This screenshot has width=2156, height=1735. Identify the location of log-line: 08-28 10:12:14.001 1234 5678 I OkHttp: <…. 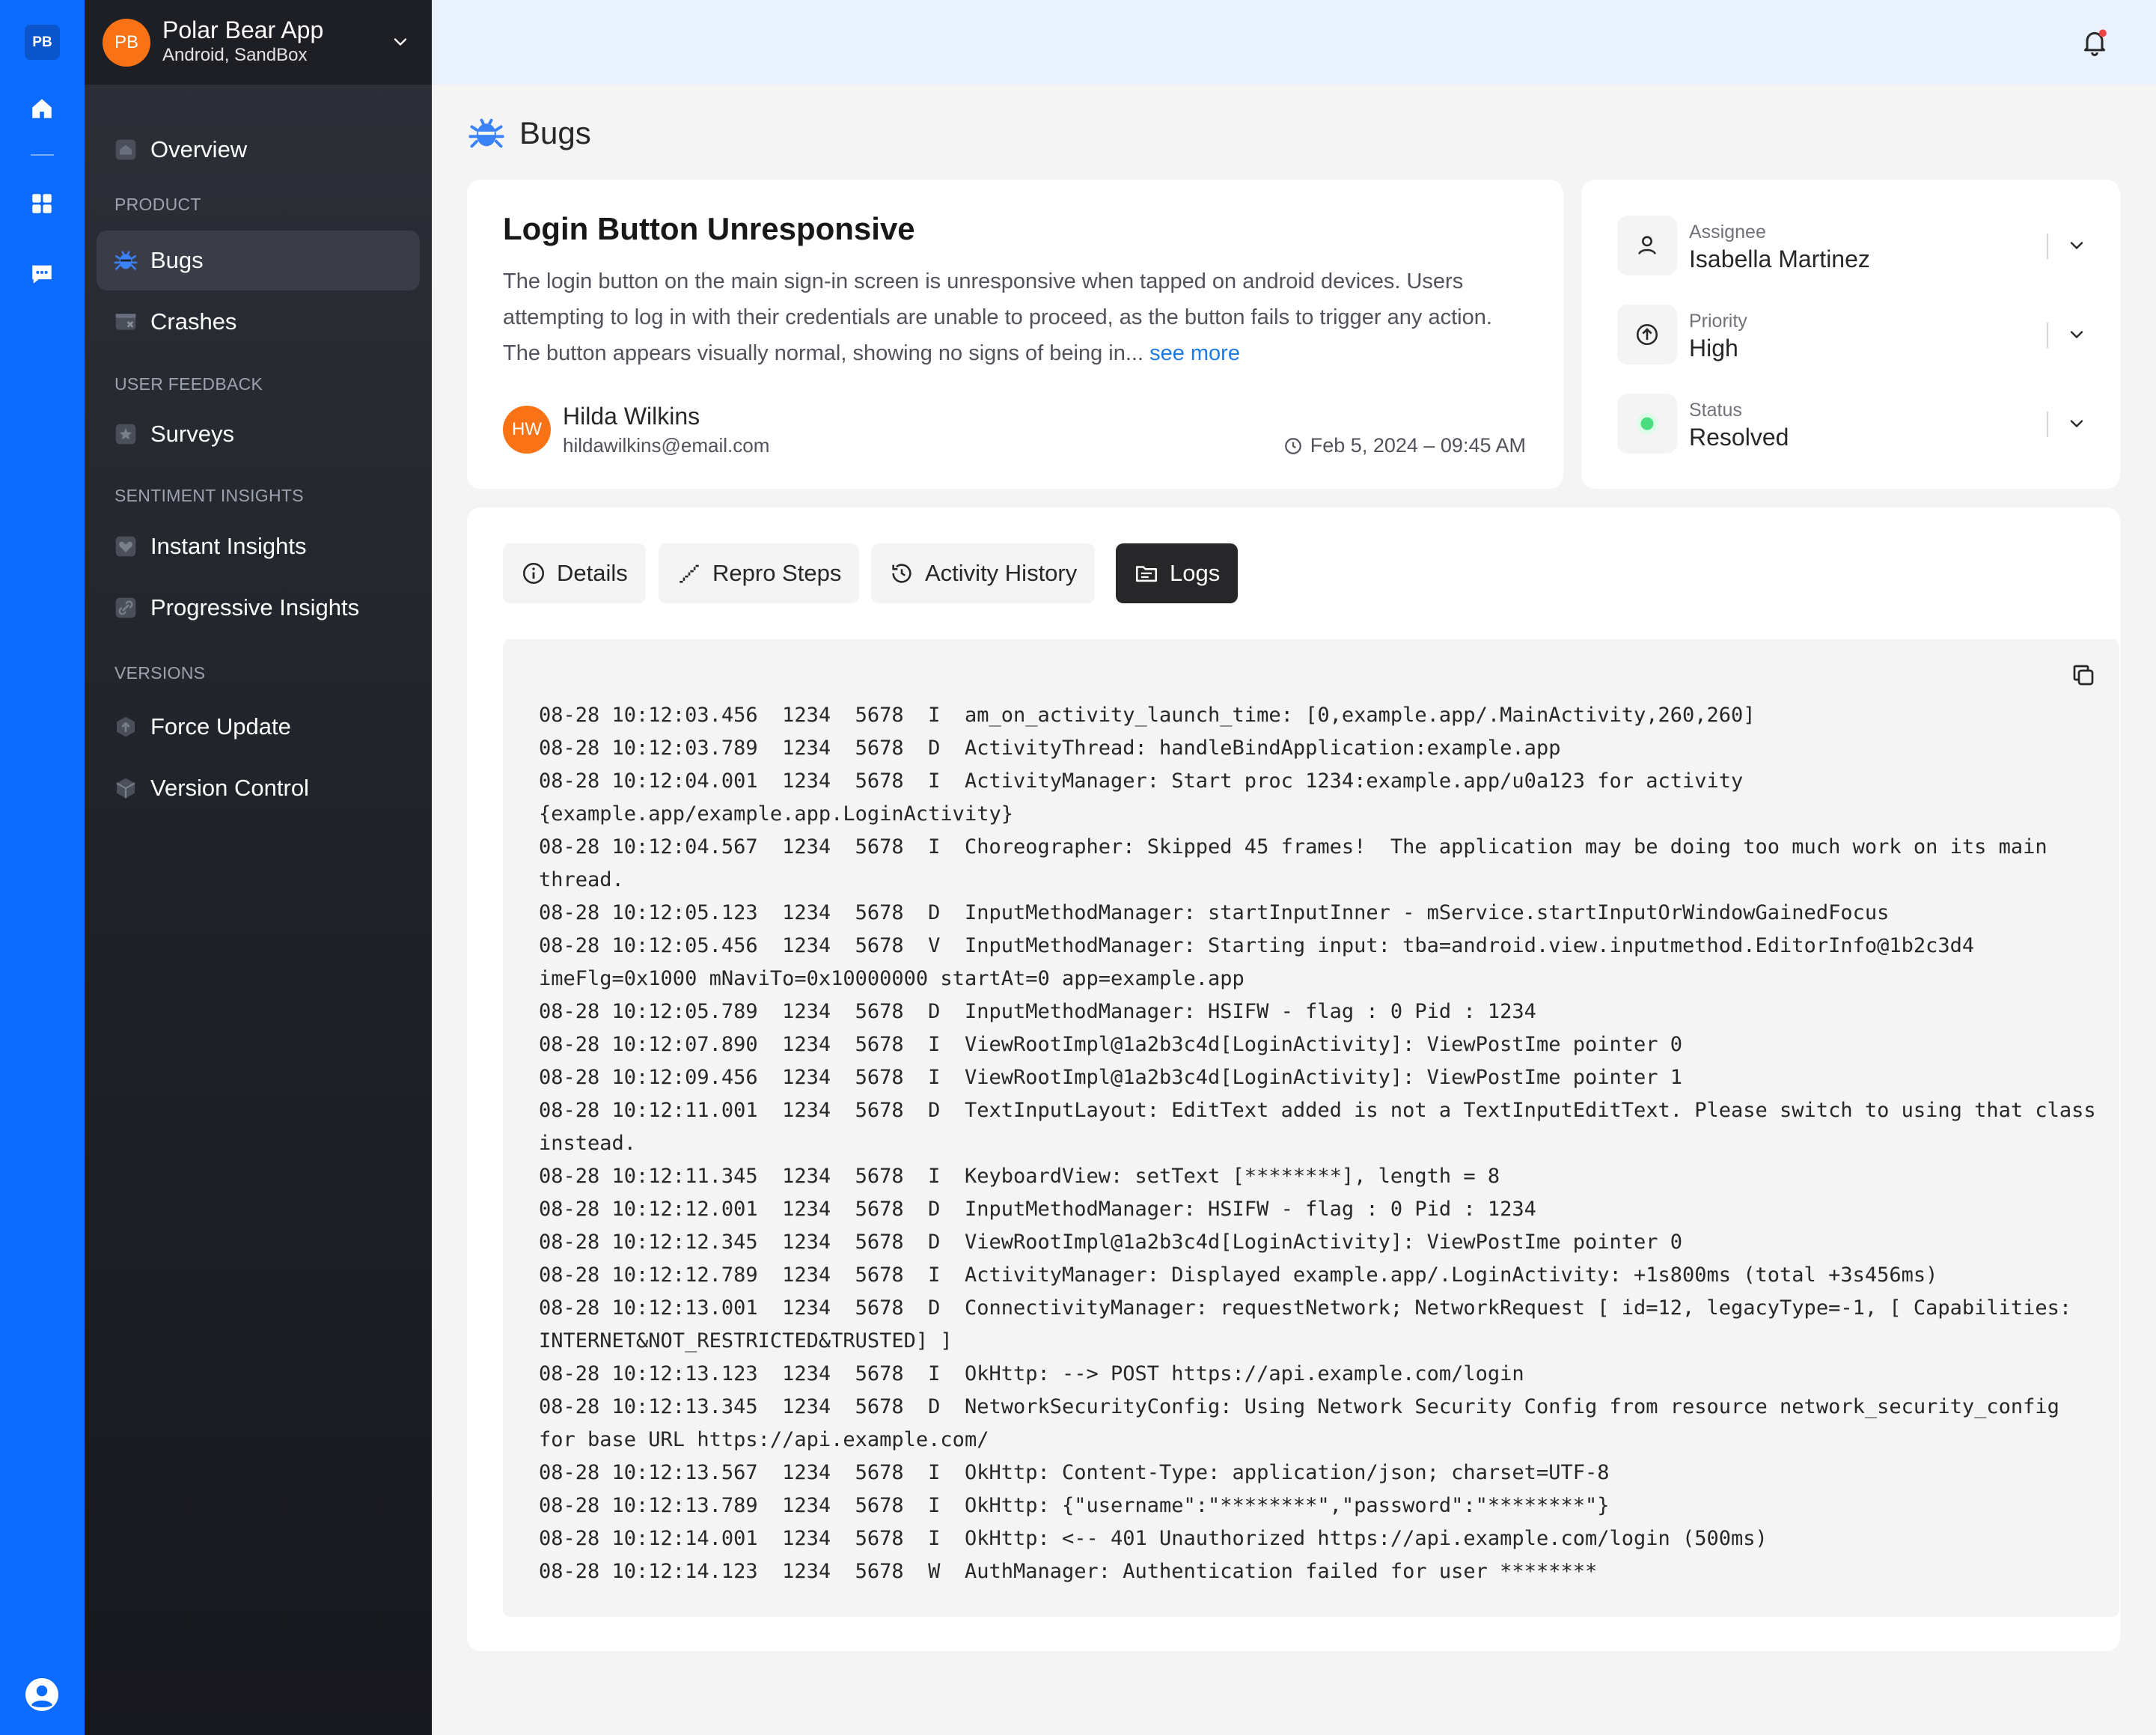
(1153, 1538).